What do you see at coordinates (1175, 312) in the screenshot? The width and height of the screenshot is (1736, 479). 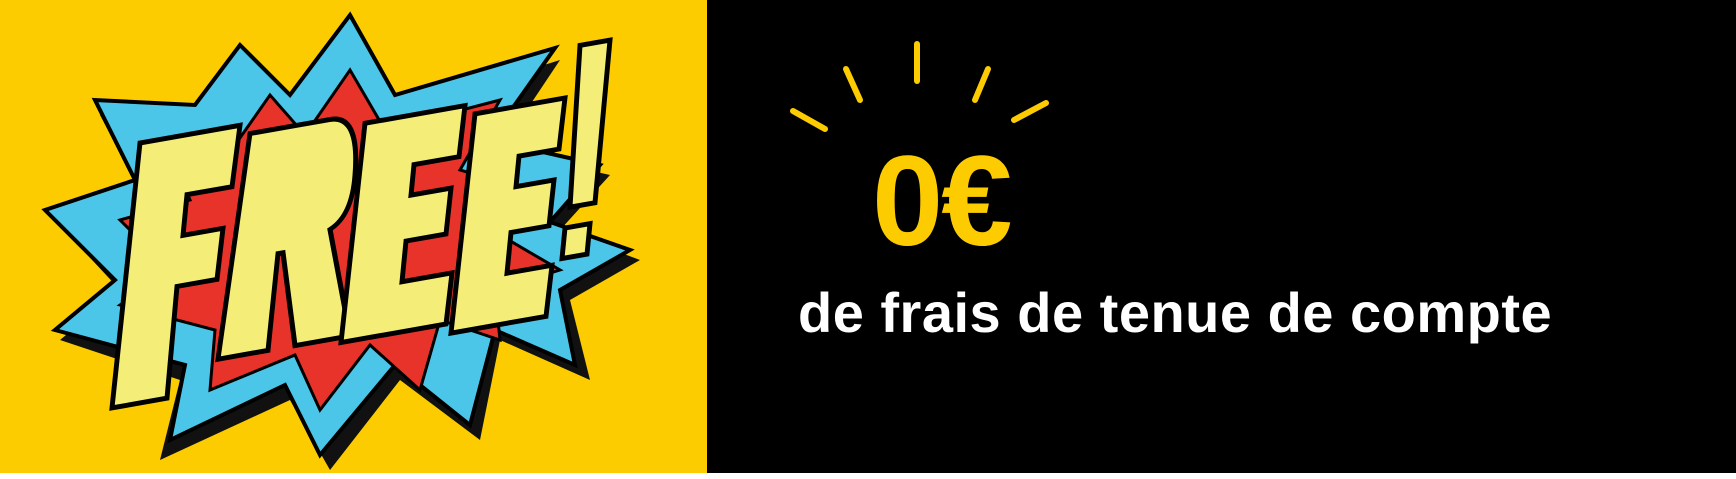 I see `subtitle: de frais de tenue de compte` at bounding box center [1175, 312].